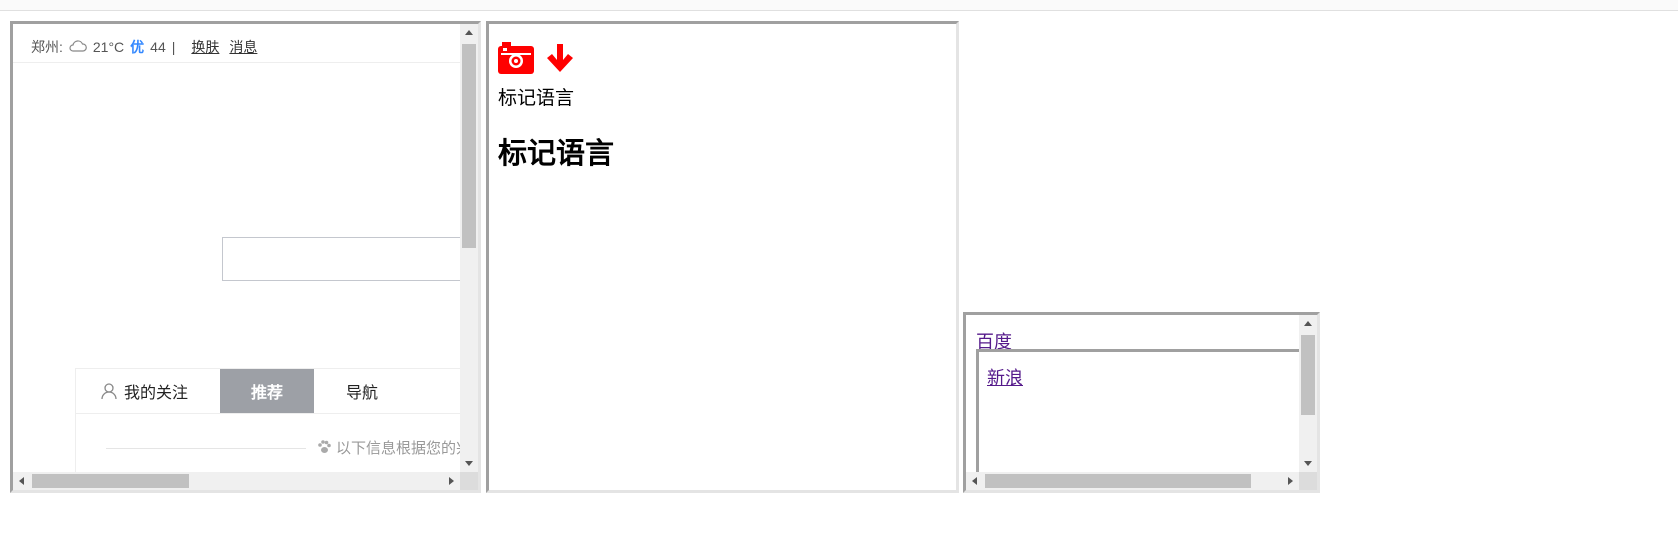  What do you see at coordinates (556, 154) in the screenshot?
I see `markup-heading: 标记语言` at bounding box center [556, 154].